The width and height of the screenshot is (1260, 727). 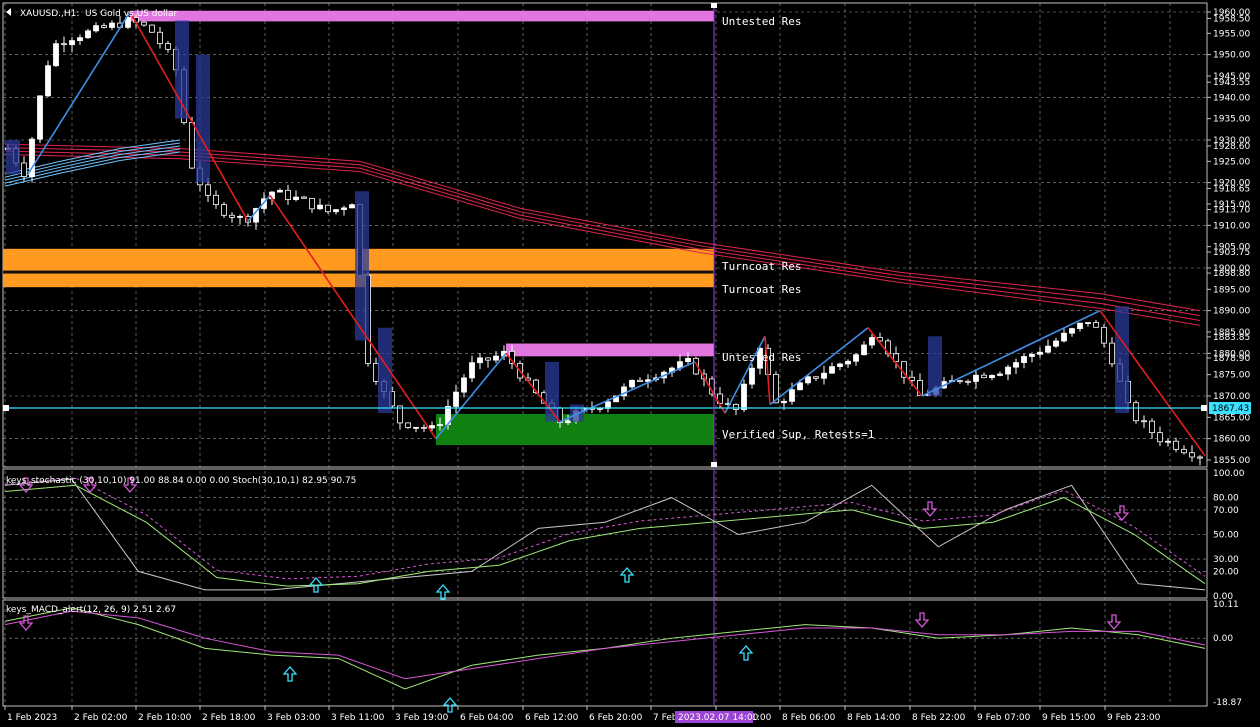 I want to click on price-tick-label-19: 1898.80, so click(x=1231, y=274).